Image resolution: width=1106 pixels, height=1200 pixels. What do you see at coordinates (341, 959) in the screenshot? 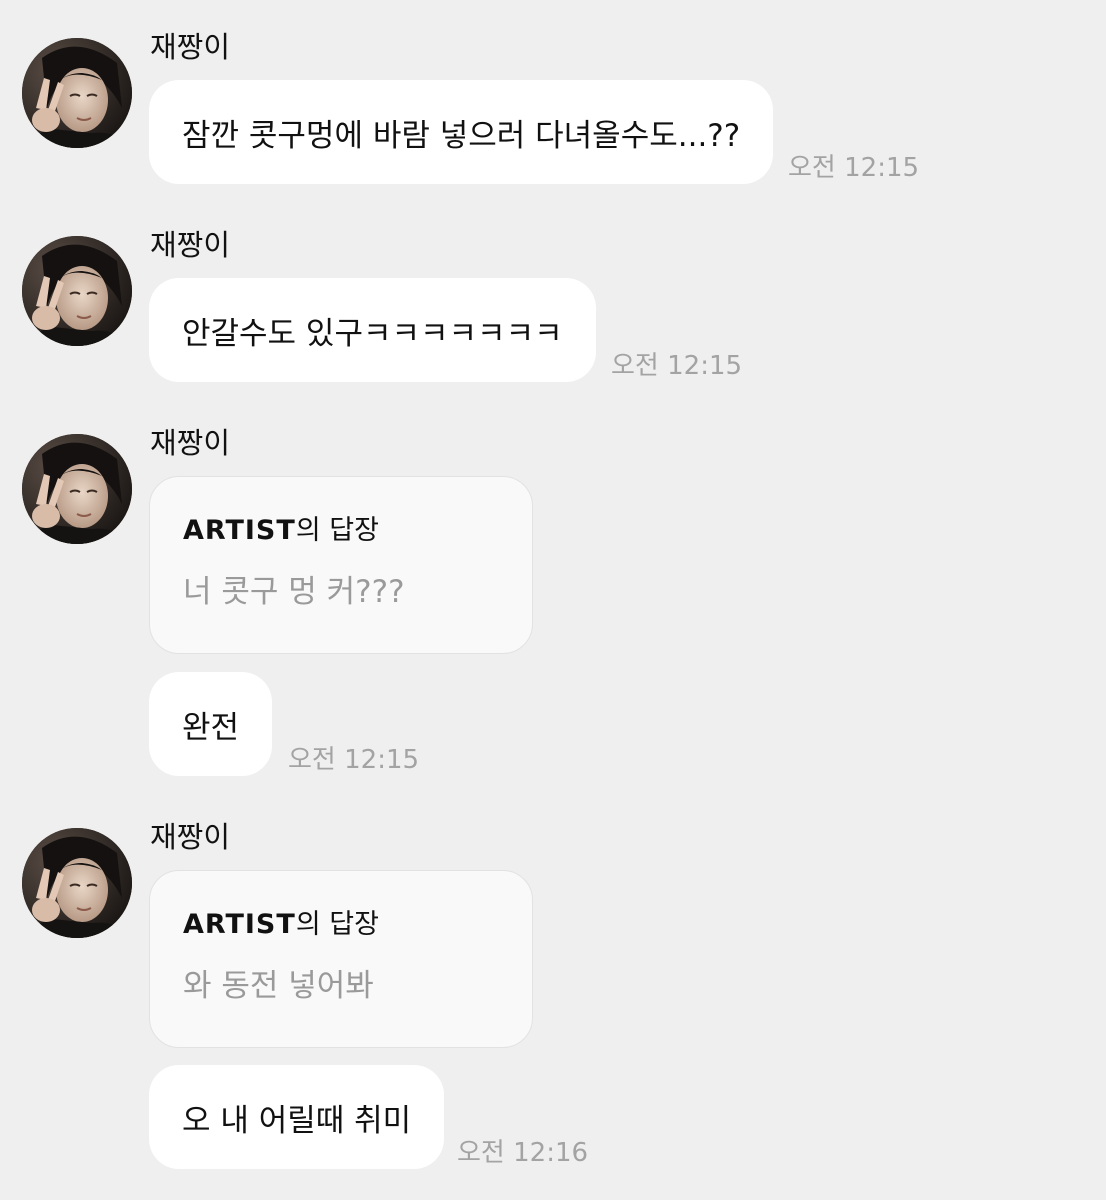
I see `artist-reply-card: ARTIST의 답장 와 동전 넣어봐` at bounding box center [341, 959].